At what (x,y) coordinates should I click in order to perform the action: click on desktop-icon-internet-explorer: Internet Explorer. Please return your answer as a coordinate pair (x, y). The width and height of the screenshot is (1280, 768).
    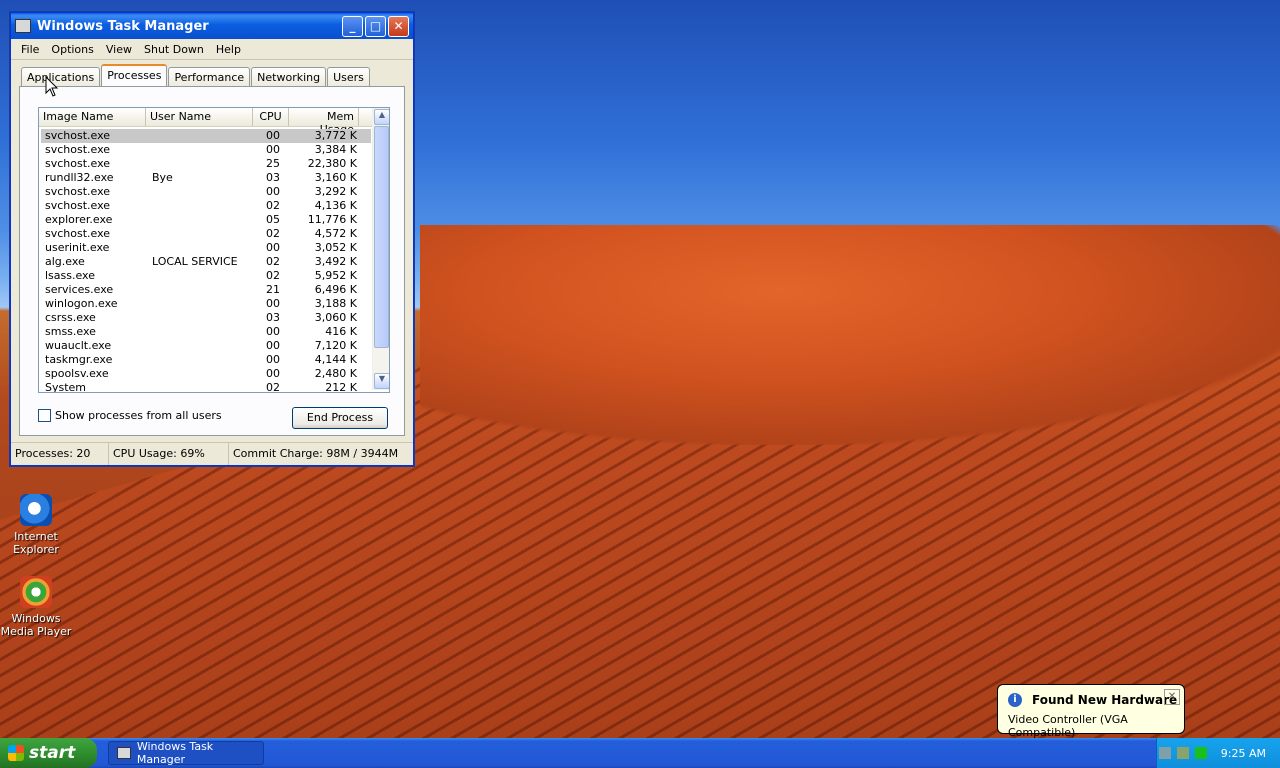
    Looking at the image, I should click on (37, 525).